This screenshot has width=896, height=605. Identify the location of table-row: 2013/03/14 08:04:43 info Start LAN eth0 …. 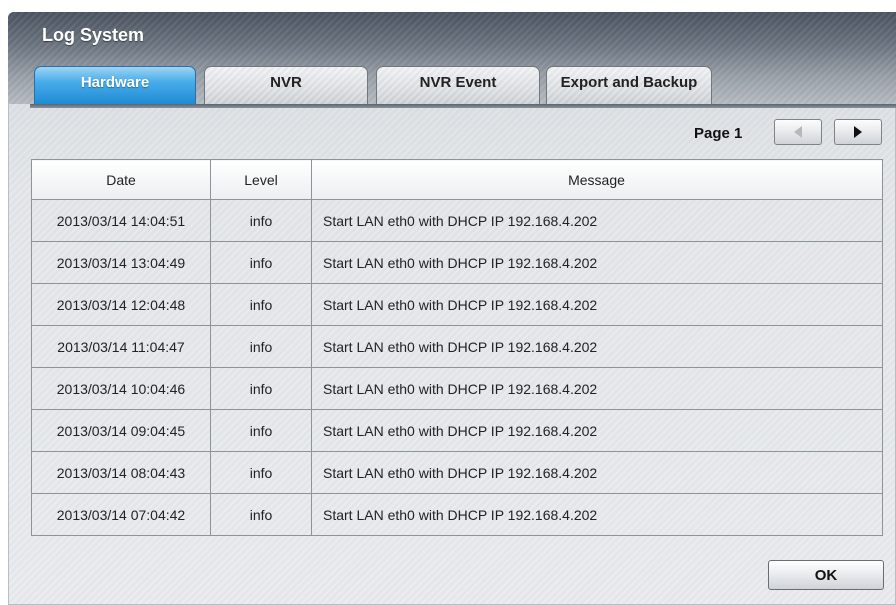
(457, 472).